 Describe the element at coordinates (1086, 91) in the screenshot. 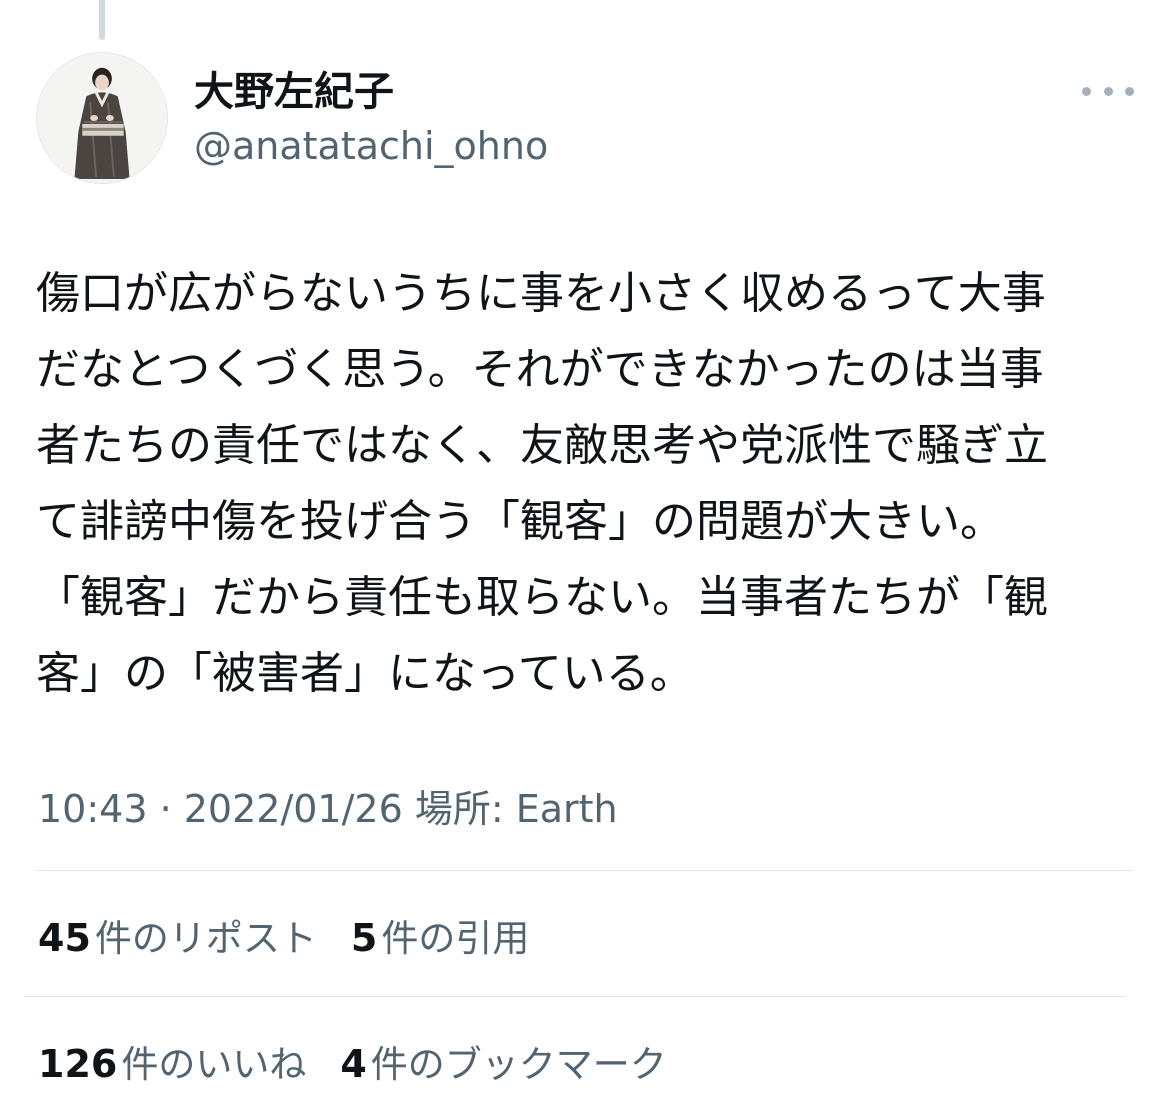

I see `more-horizontal-icon` at that location.